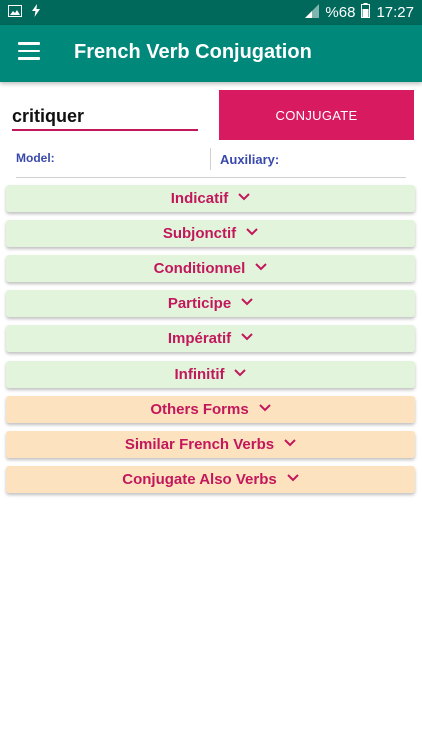  What do you see at coordinates (105, 117) in the screenshot?
I see `verb-input` at bounding box center [105, 117].